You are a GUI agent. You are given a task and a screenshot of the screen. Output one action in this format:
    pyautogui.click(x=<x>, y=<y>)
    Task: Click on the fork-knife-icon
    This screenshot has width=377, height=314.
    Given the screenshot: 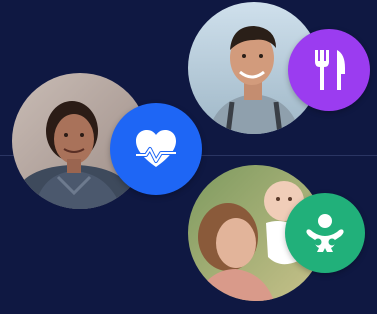 What is the action you would take?
    pyautogui.click(x=330, y=70)
    